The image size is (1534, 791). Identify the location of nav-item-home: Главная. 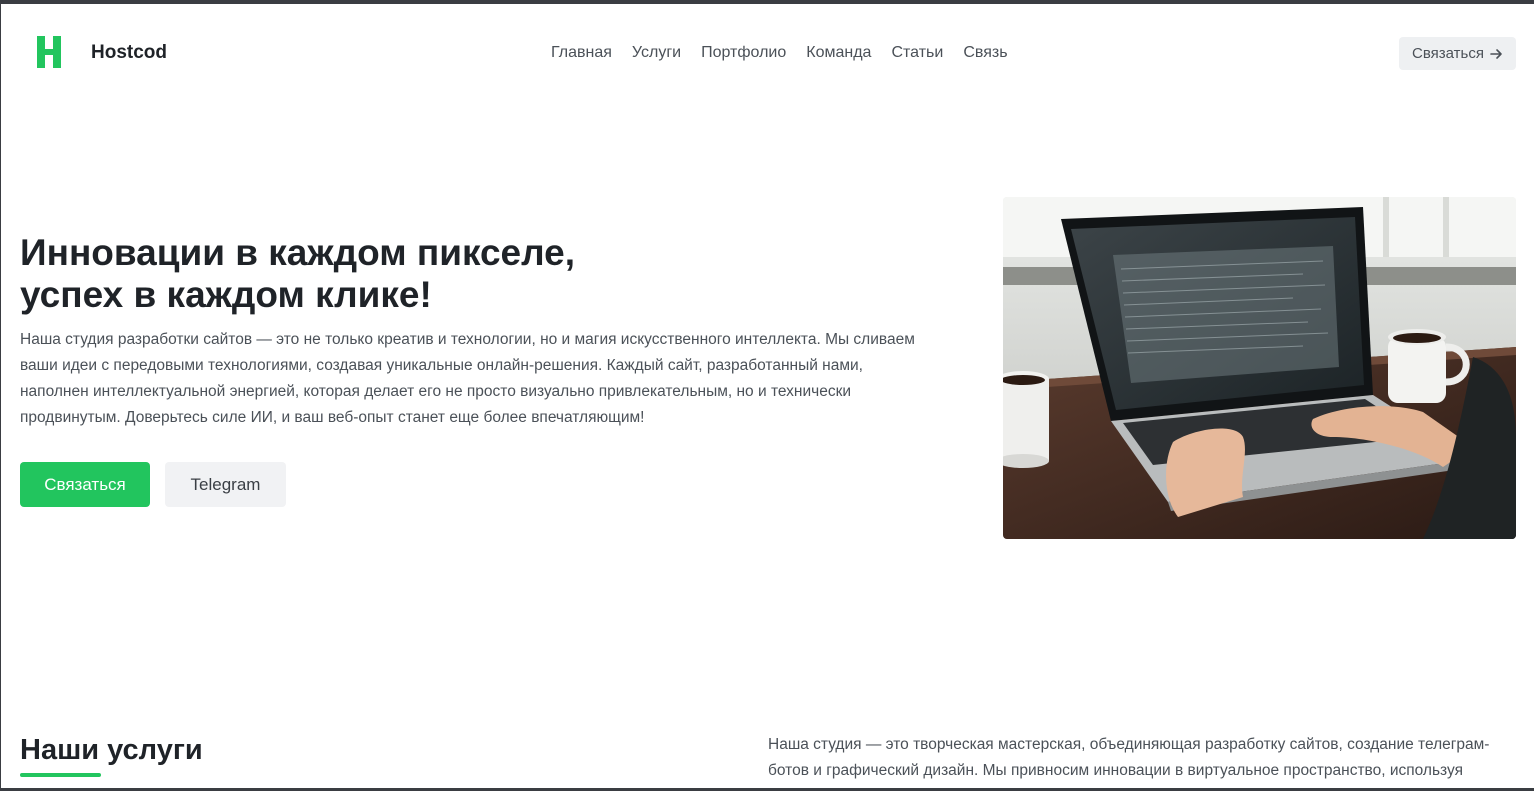
(581, 53).